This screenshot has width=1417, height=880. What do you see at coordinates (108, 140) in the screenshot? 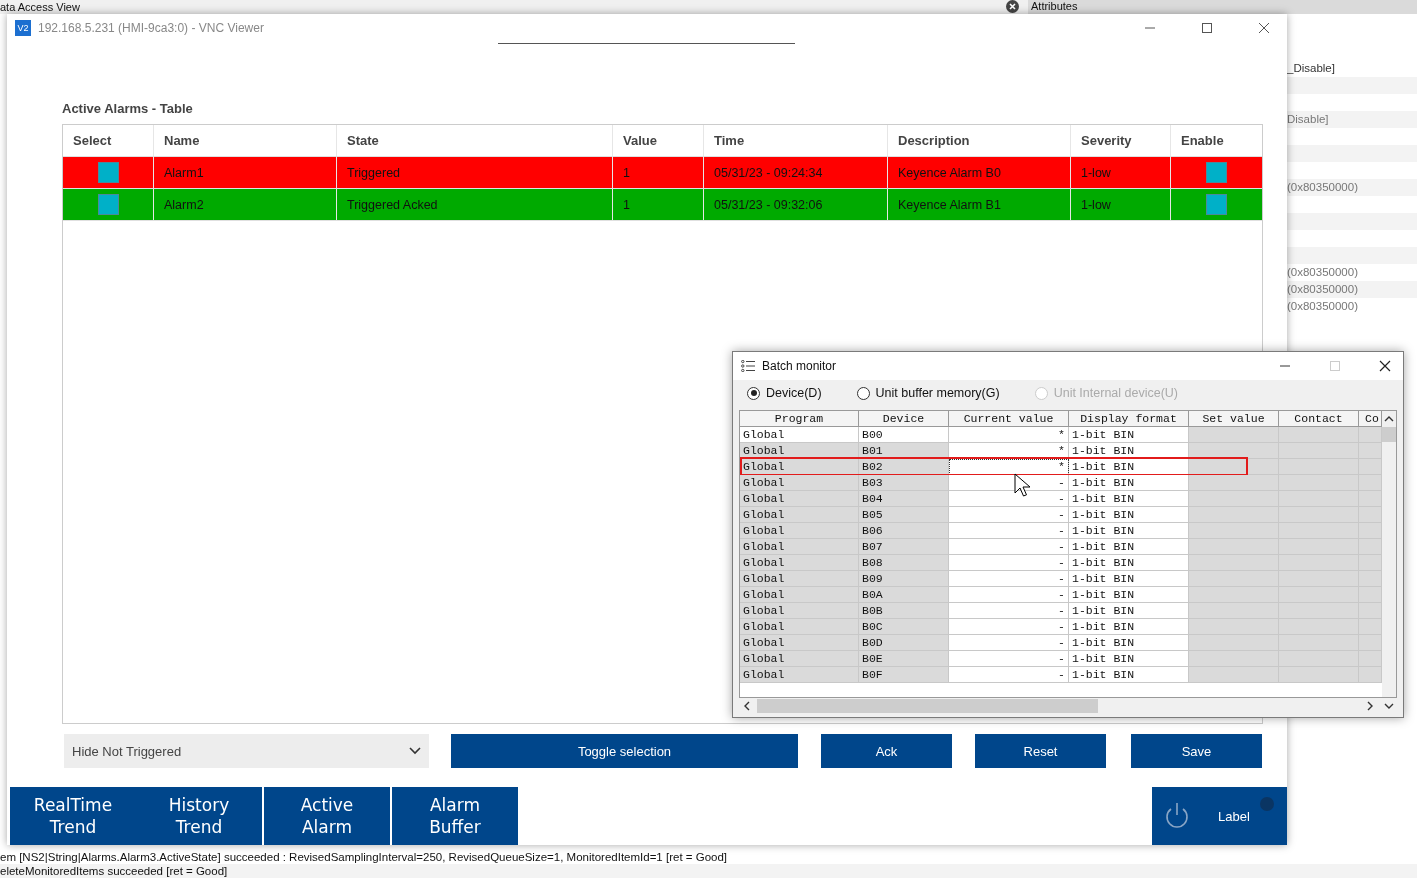
I see `column-header: Select` at bounding box center [108, 140].